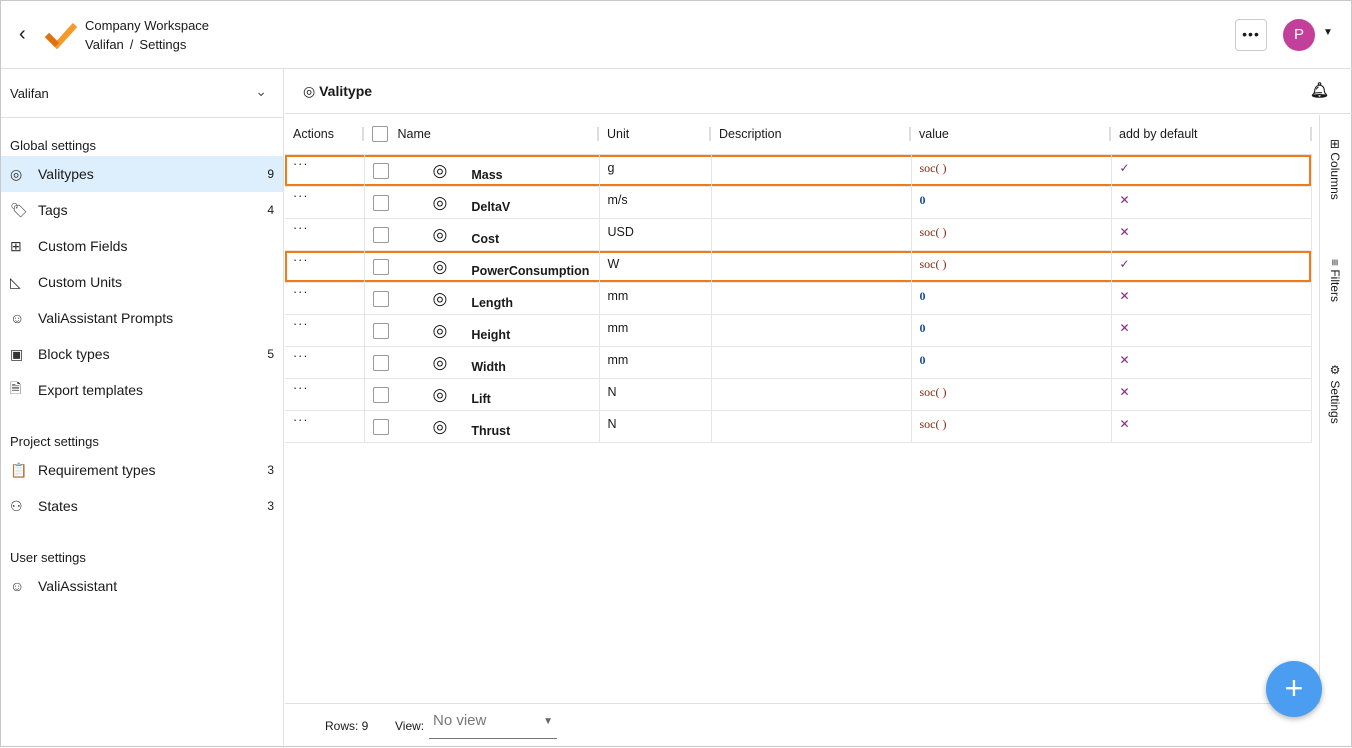 The height and width of the screenshot is (748, 1352). Describe the element at coordinates (104, 44) in the screenshot. I see `breadcrumb-project: Valifan` at that location.